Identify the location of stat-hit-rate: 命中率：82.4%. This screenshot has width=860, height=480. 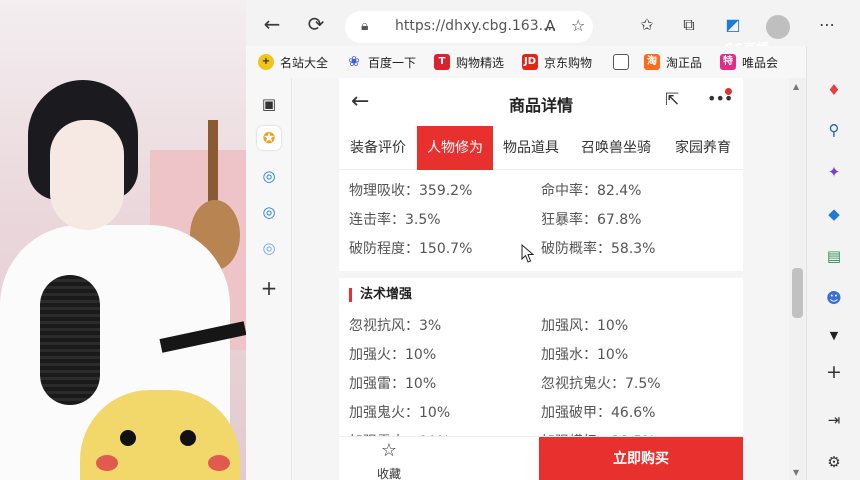
(591, 191).